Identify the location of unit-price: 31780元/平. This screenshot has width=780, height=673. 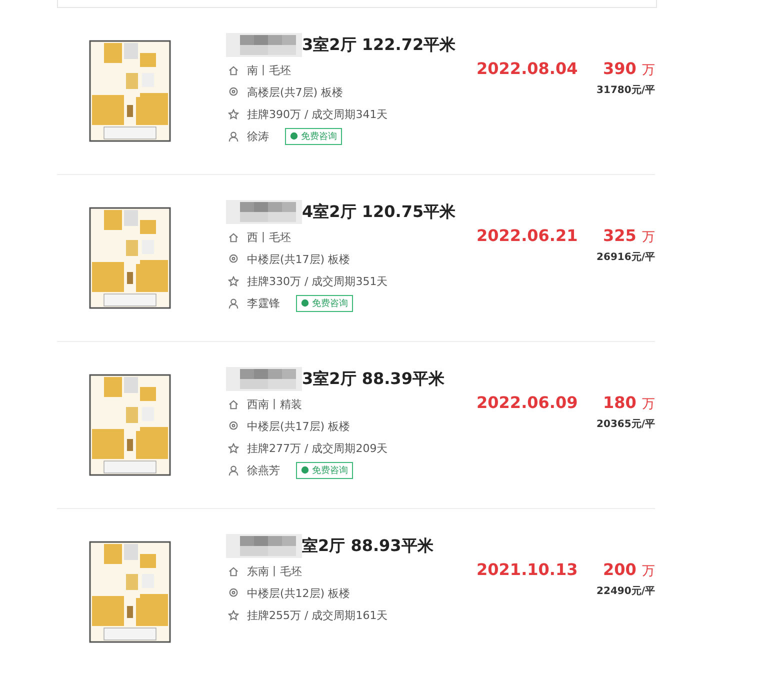
(625, 90).